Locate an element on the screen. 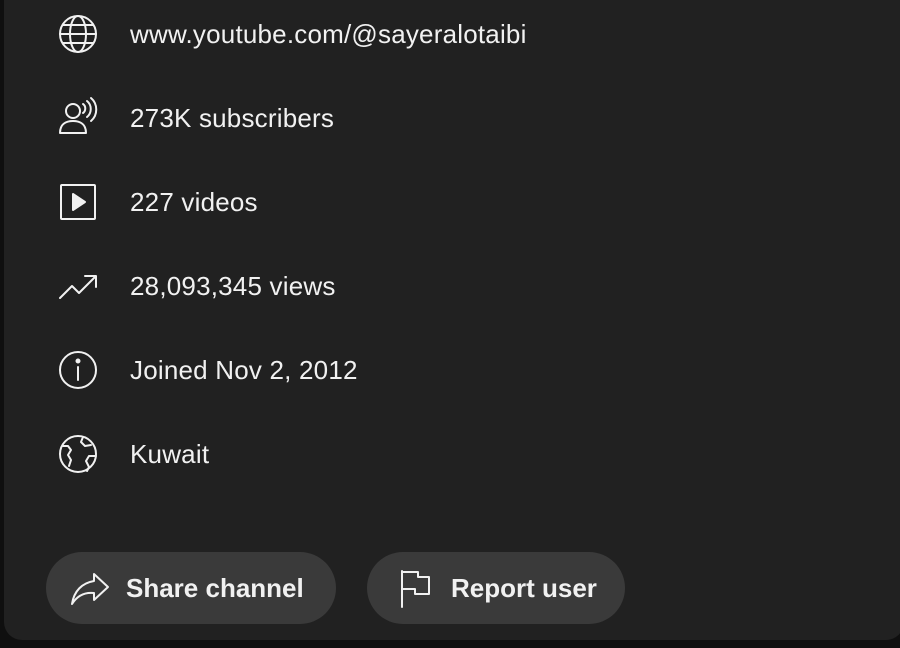 The height and width of the screenshot is (648, 900). share-channel-button: Share channel is located at coordinates (191, 588).